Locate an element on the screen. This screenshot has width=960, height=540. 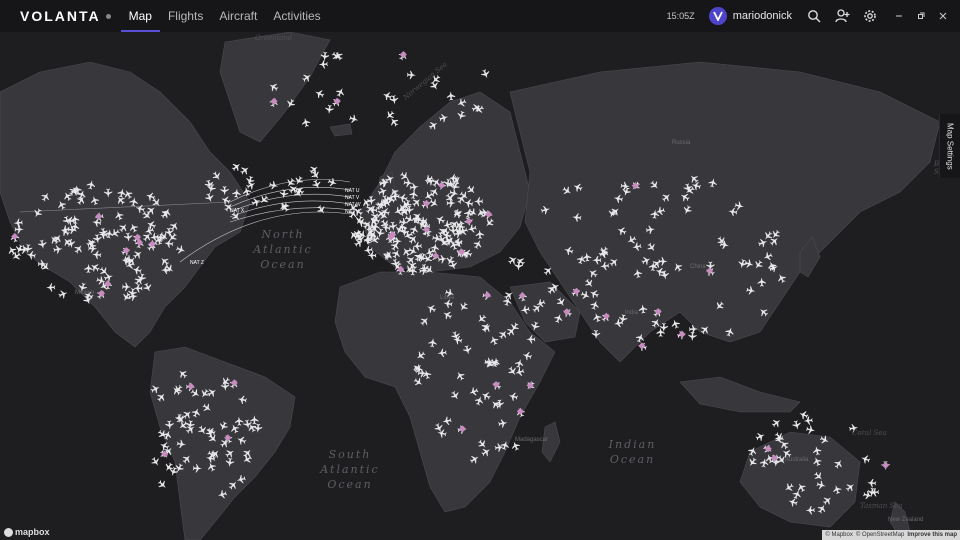
sea-label-greenland: Greenland is located at coordinates (274, 38).